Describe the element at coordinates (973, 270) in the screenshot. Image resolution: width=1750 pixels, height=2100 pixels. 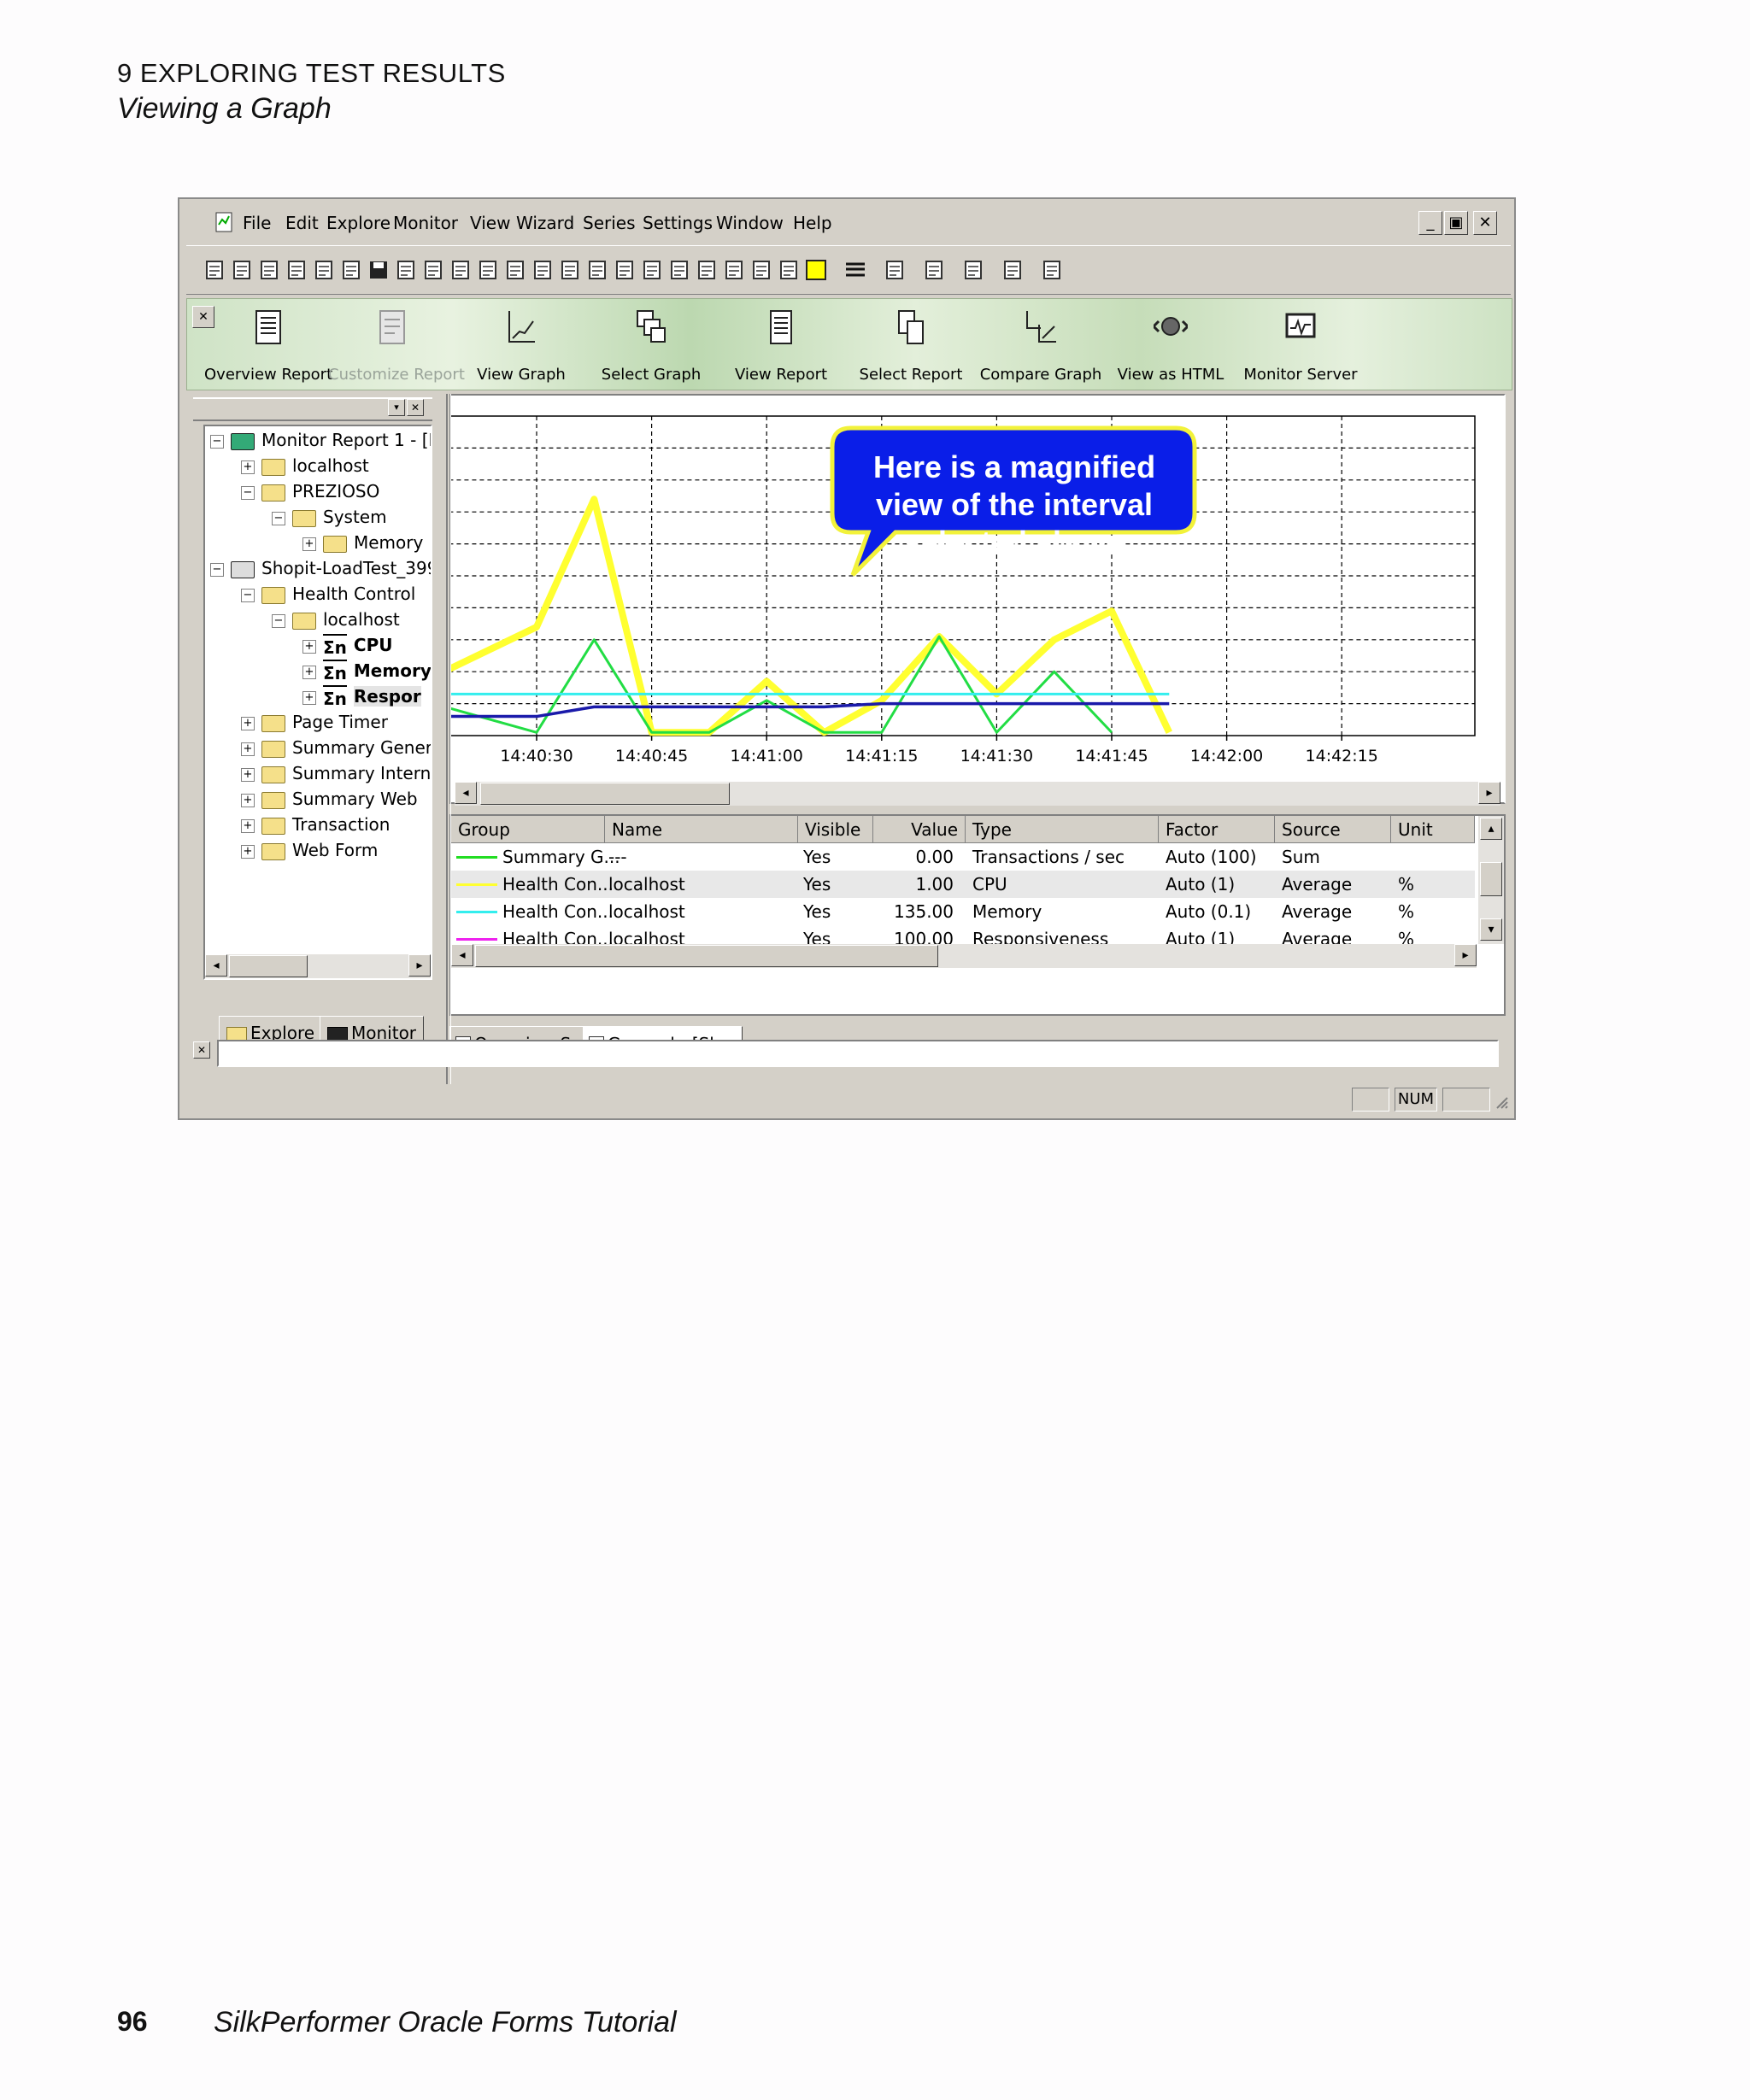
I see `exponent-icon` at that location.